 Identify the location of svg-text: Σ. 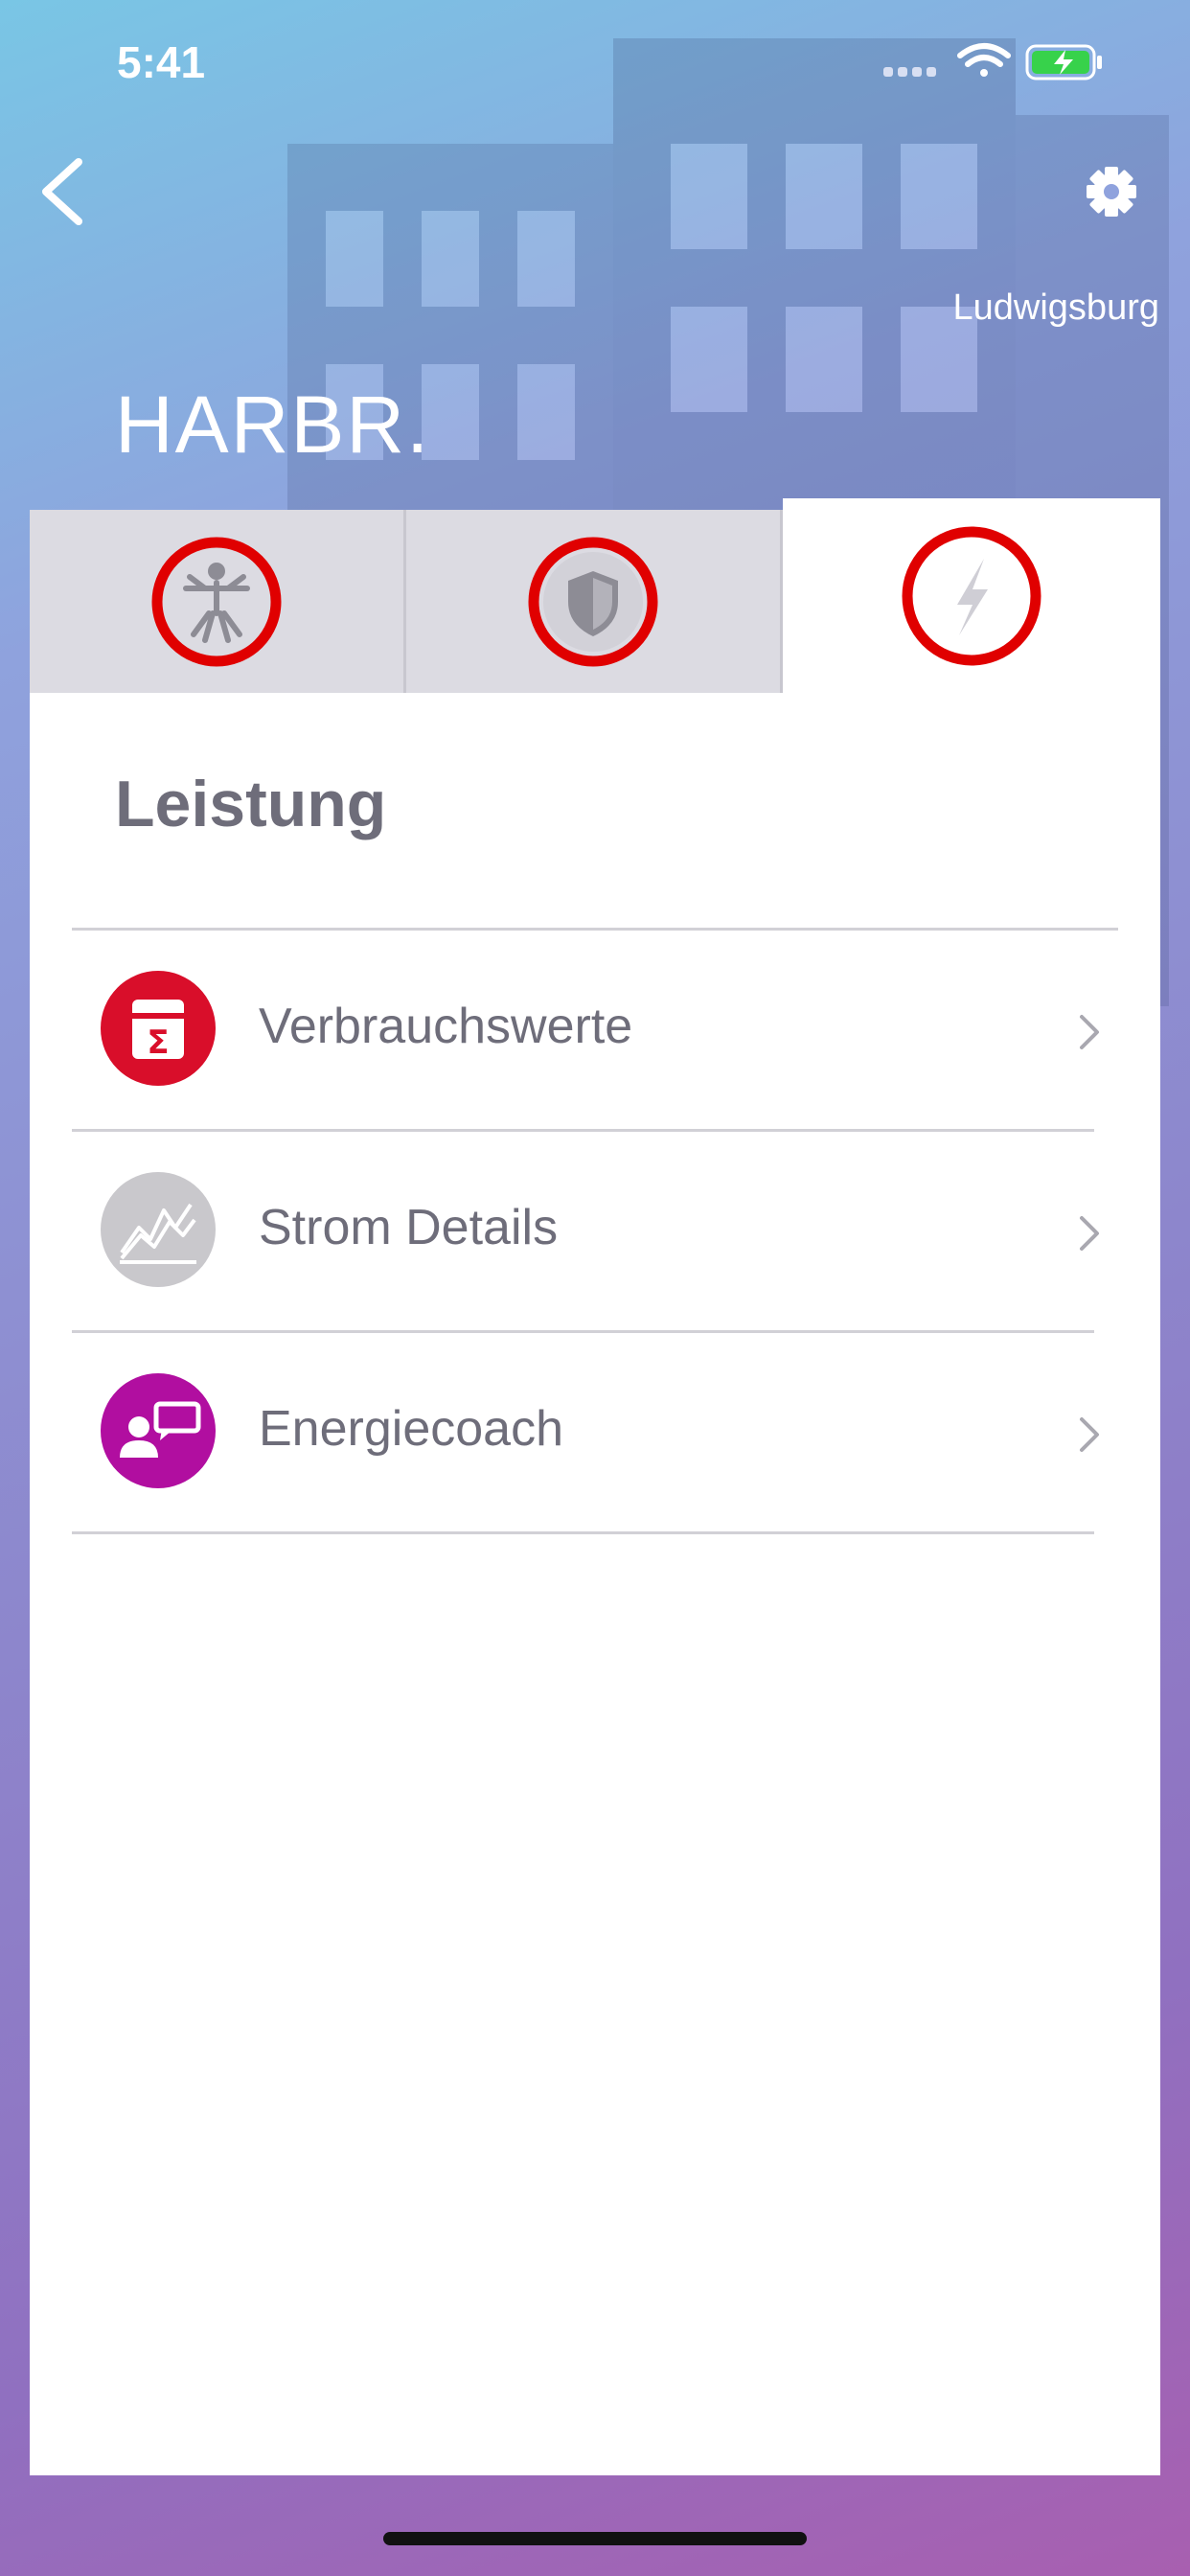
(158, 1043).